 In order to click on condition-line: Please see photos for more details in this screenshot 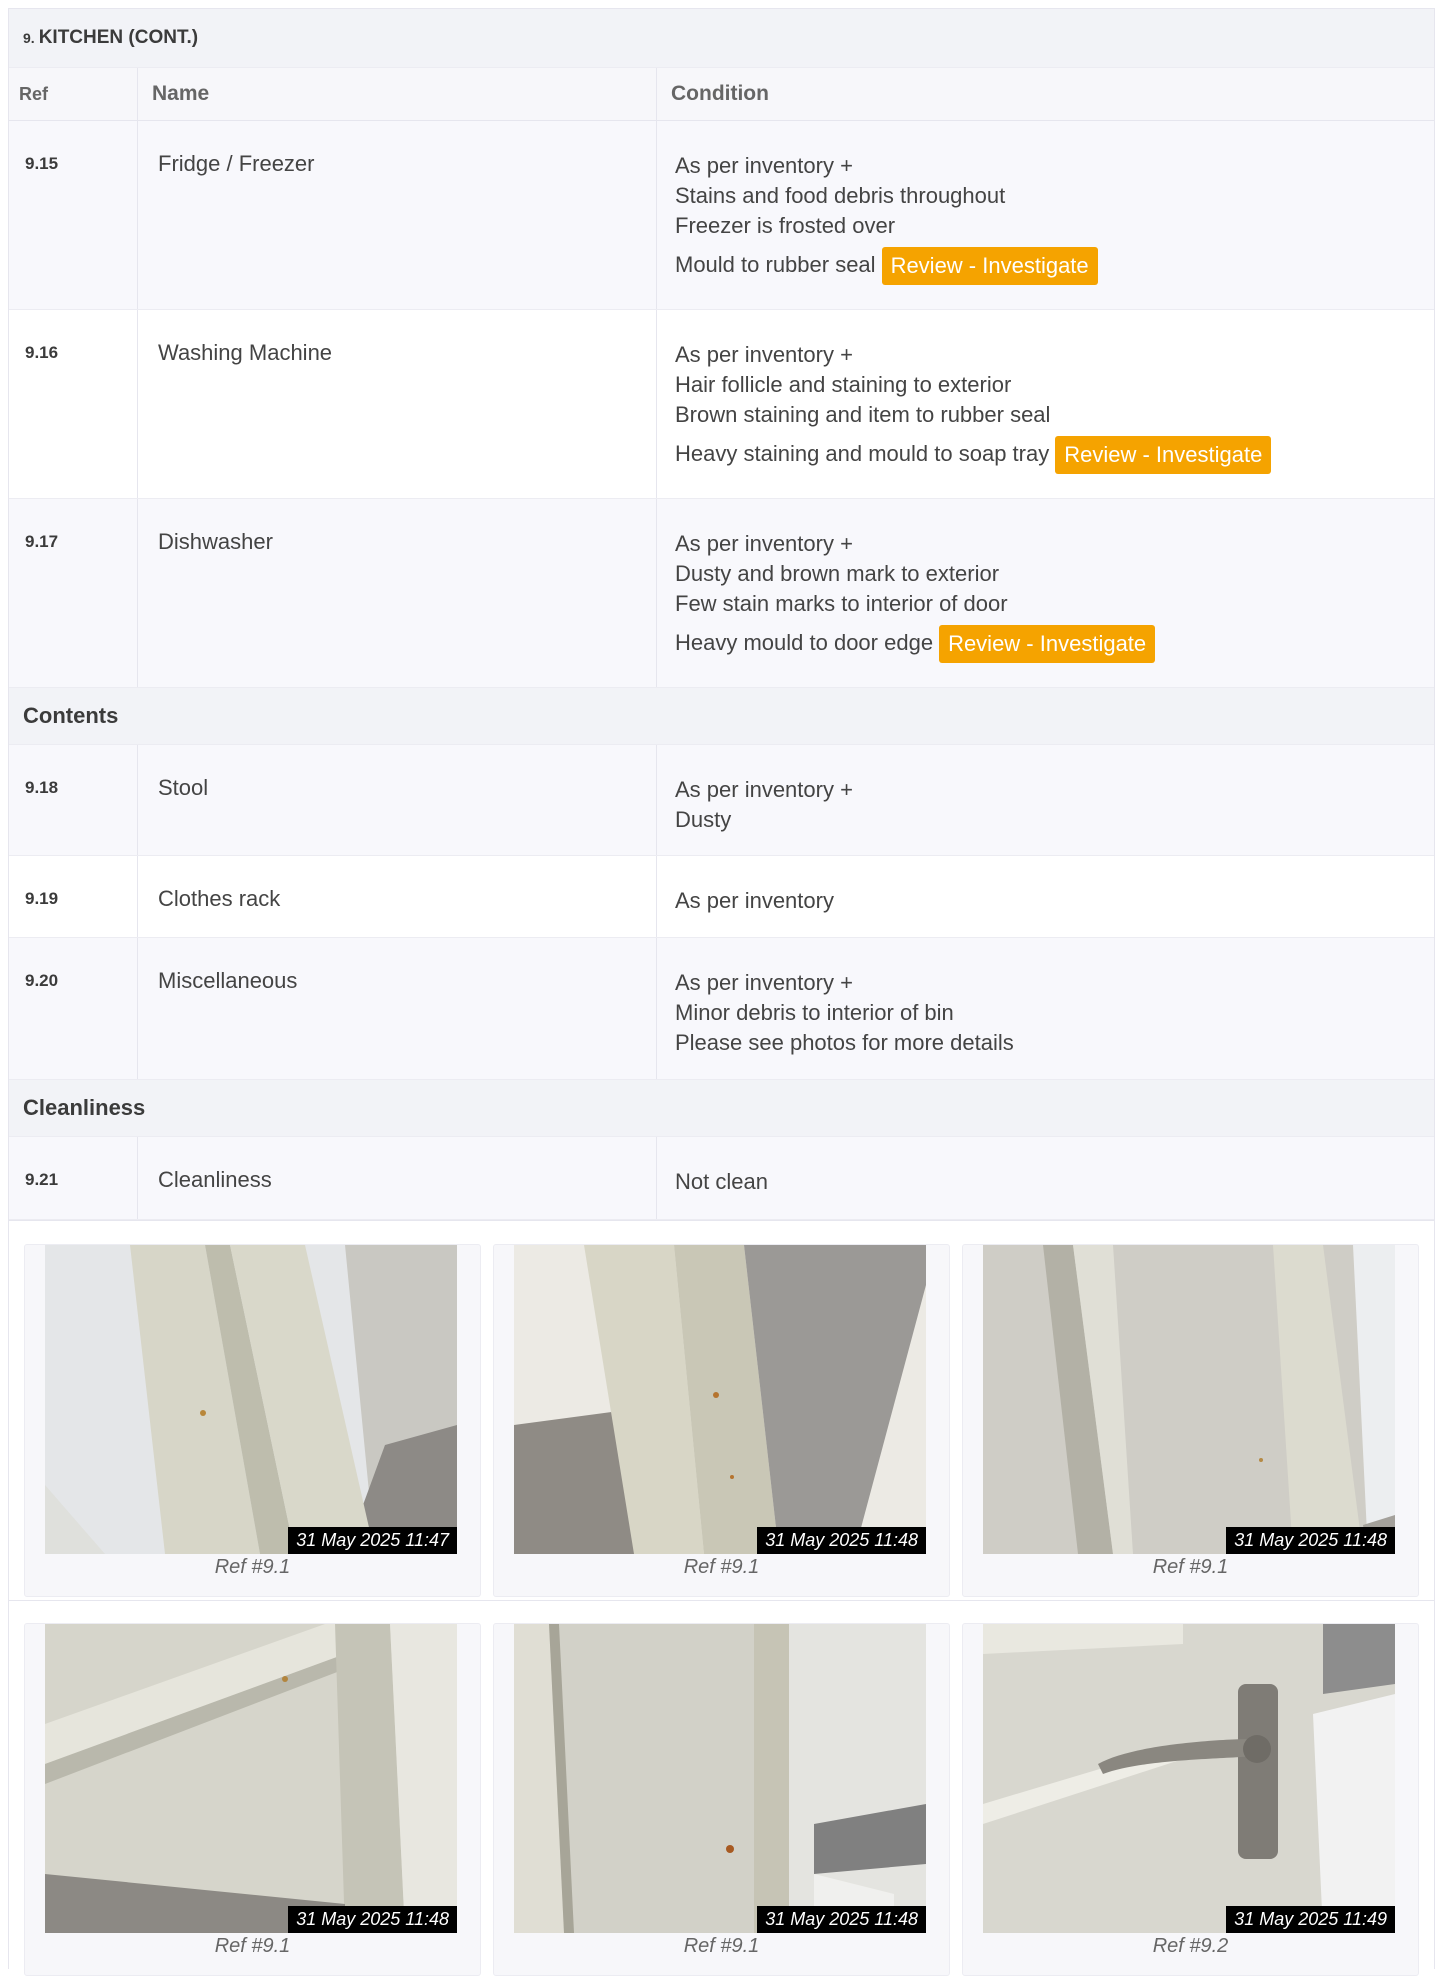, I will do `click(844, 1042)`.